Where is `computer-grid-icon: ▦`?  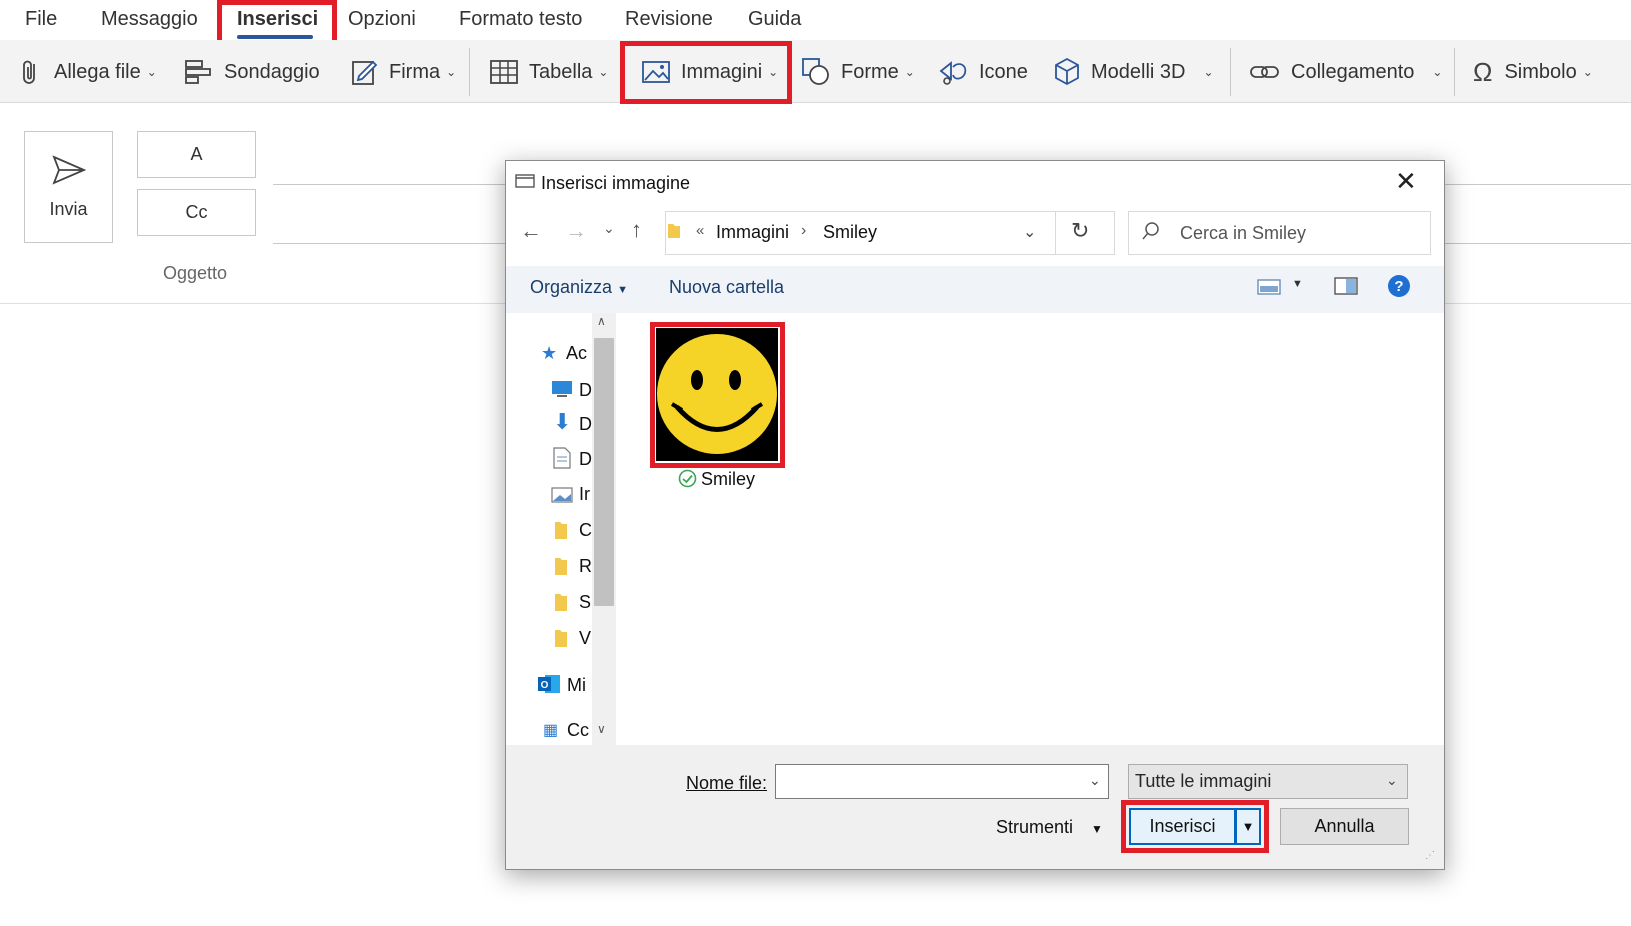 computer-grid-icon: ▦ is located at coordinates (551, 730).